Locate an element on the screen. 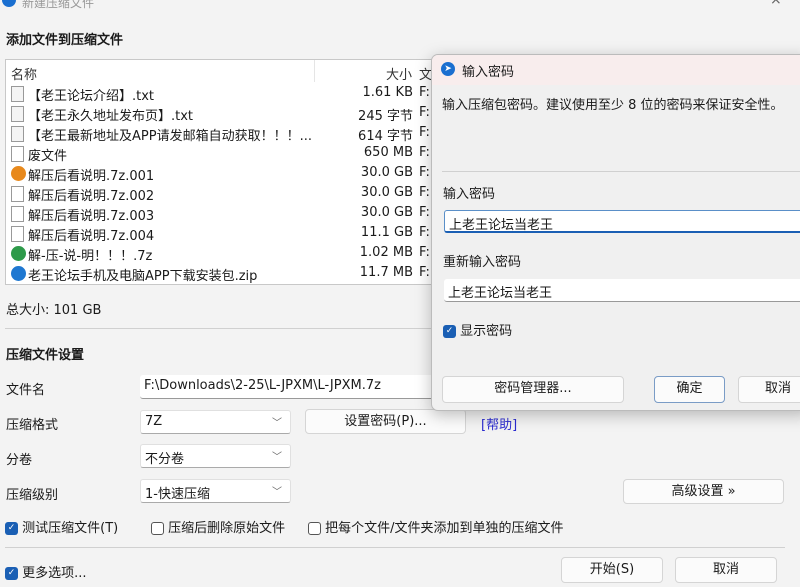 This screenshot has height=587, width=800. file-name: 解压后看说明.7z.002 is located at coordinates (91, 196).